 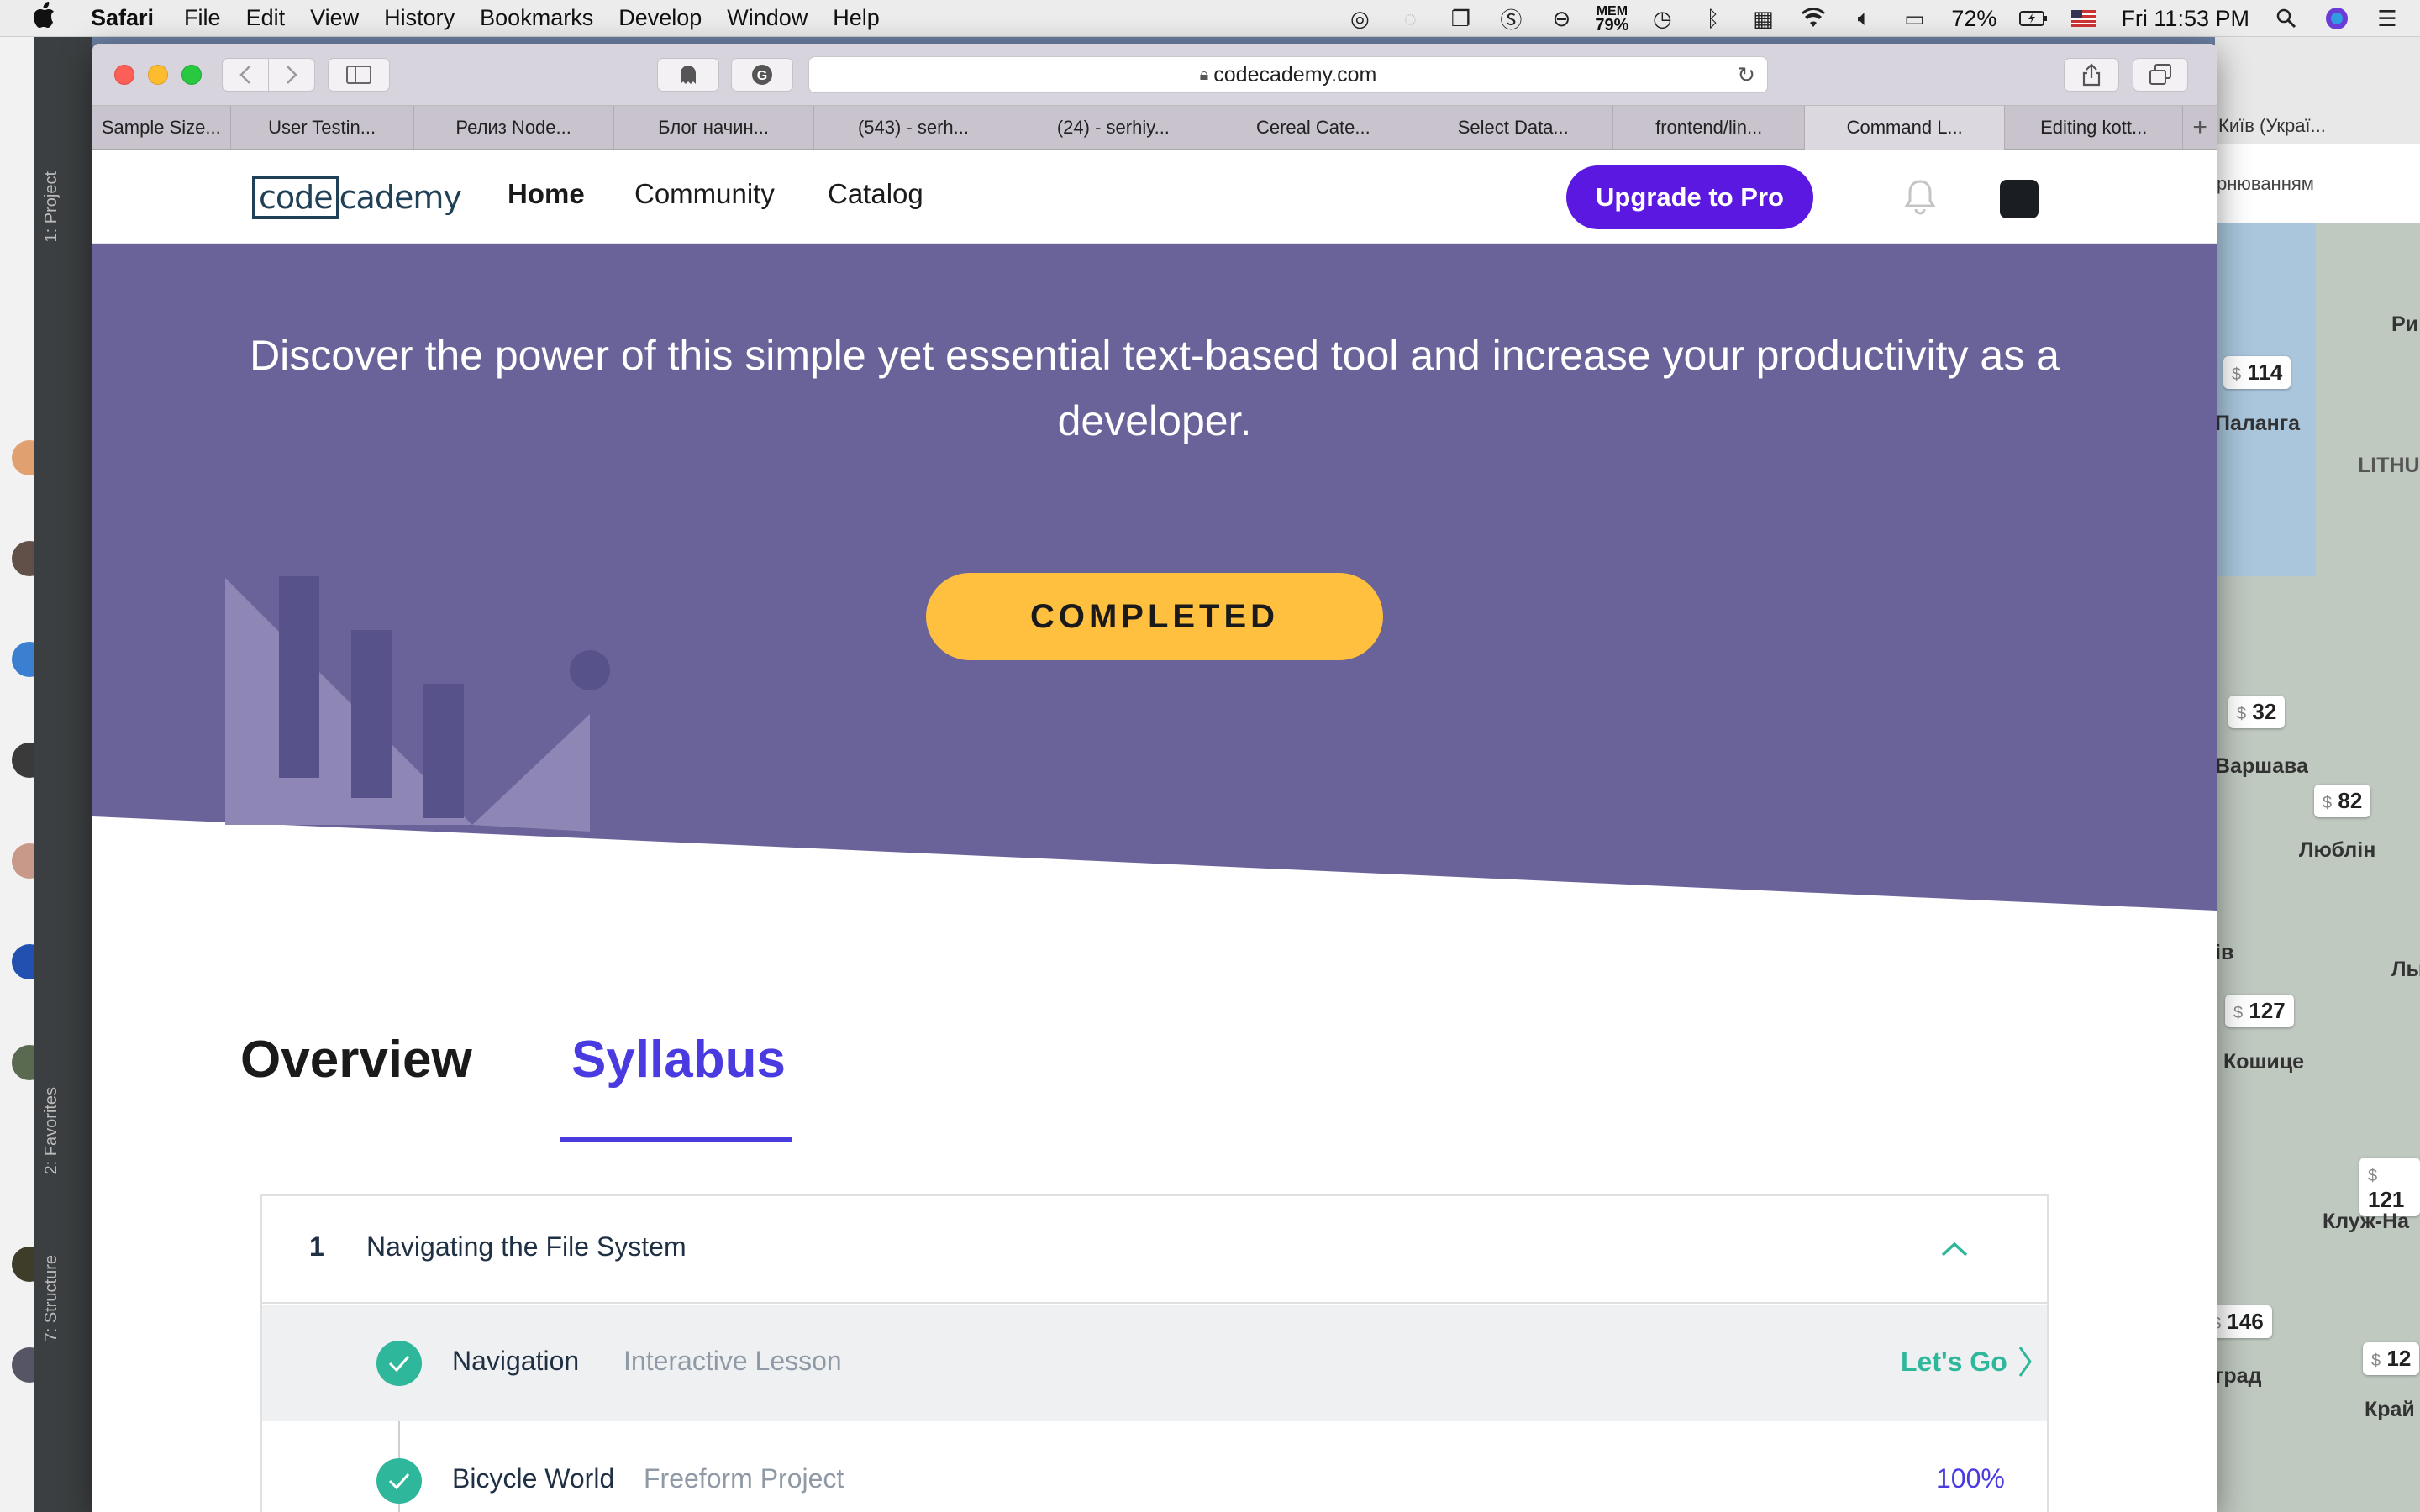 What do you see at coordinates (676, 1139) in the screenshot?
I see `active-tab-indicator` at bounding box center [676, 1139].